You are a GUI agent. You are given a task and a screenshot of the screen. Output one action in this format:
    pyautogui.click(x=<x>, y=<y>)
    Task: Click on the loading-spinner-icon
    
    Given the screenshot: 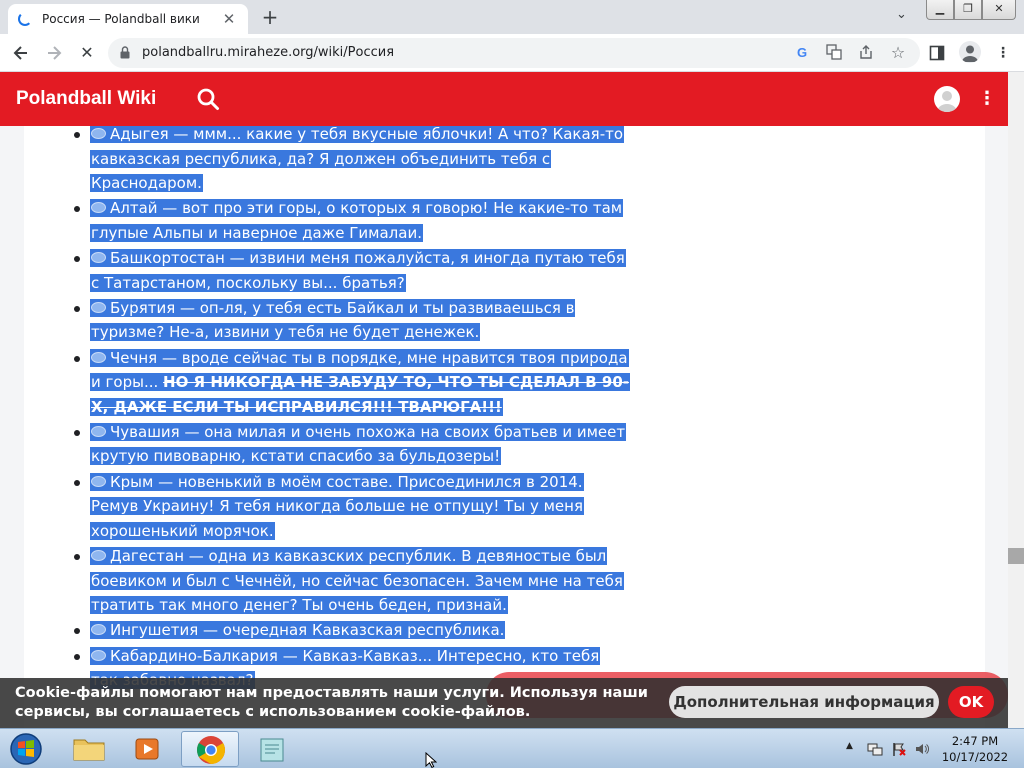 What is the action you would take?
    pyautogui.click(x=25, y=19)
    